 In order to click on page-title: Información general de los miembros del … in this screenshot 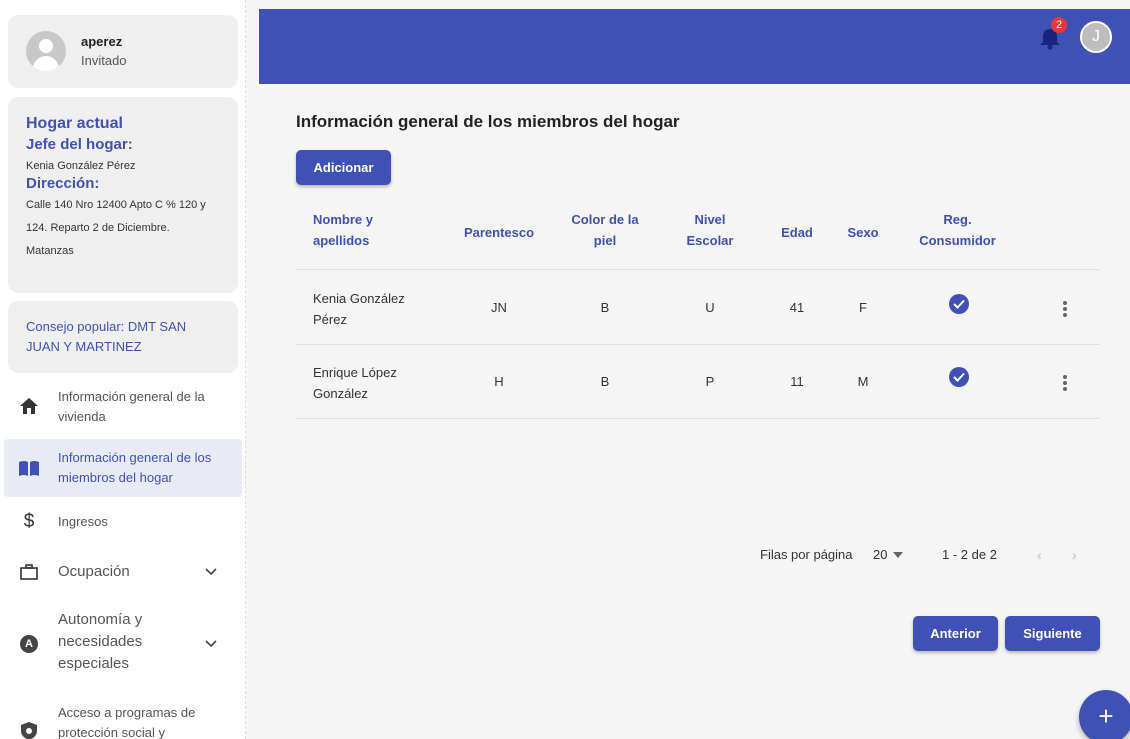, I will do `click(488, 121)`.